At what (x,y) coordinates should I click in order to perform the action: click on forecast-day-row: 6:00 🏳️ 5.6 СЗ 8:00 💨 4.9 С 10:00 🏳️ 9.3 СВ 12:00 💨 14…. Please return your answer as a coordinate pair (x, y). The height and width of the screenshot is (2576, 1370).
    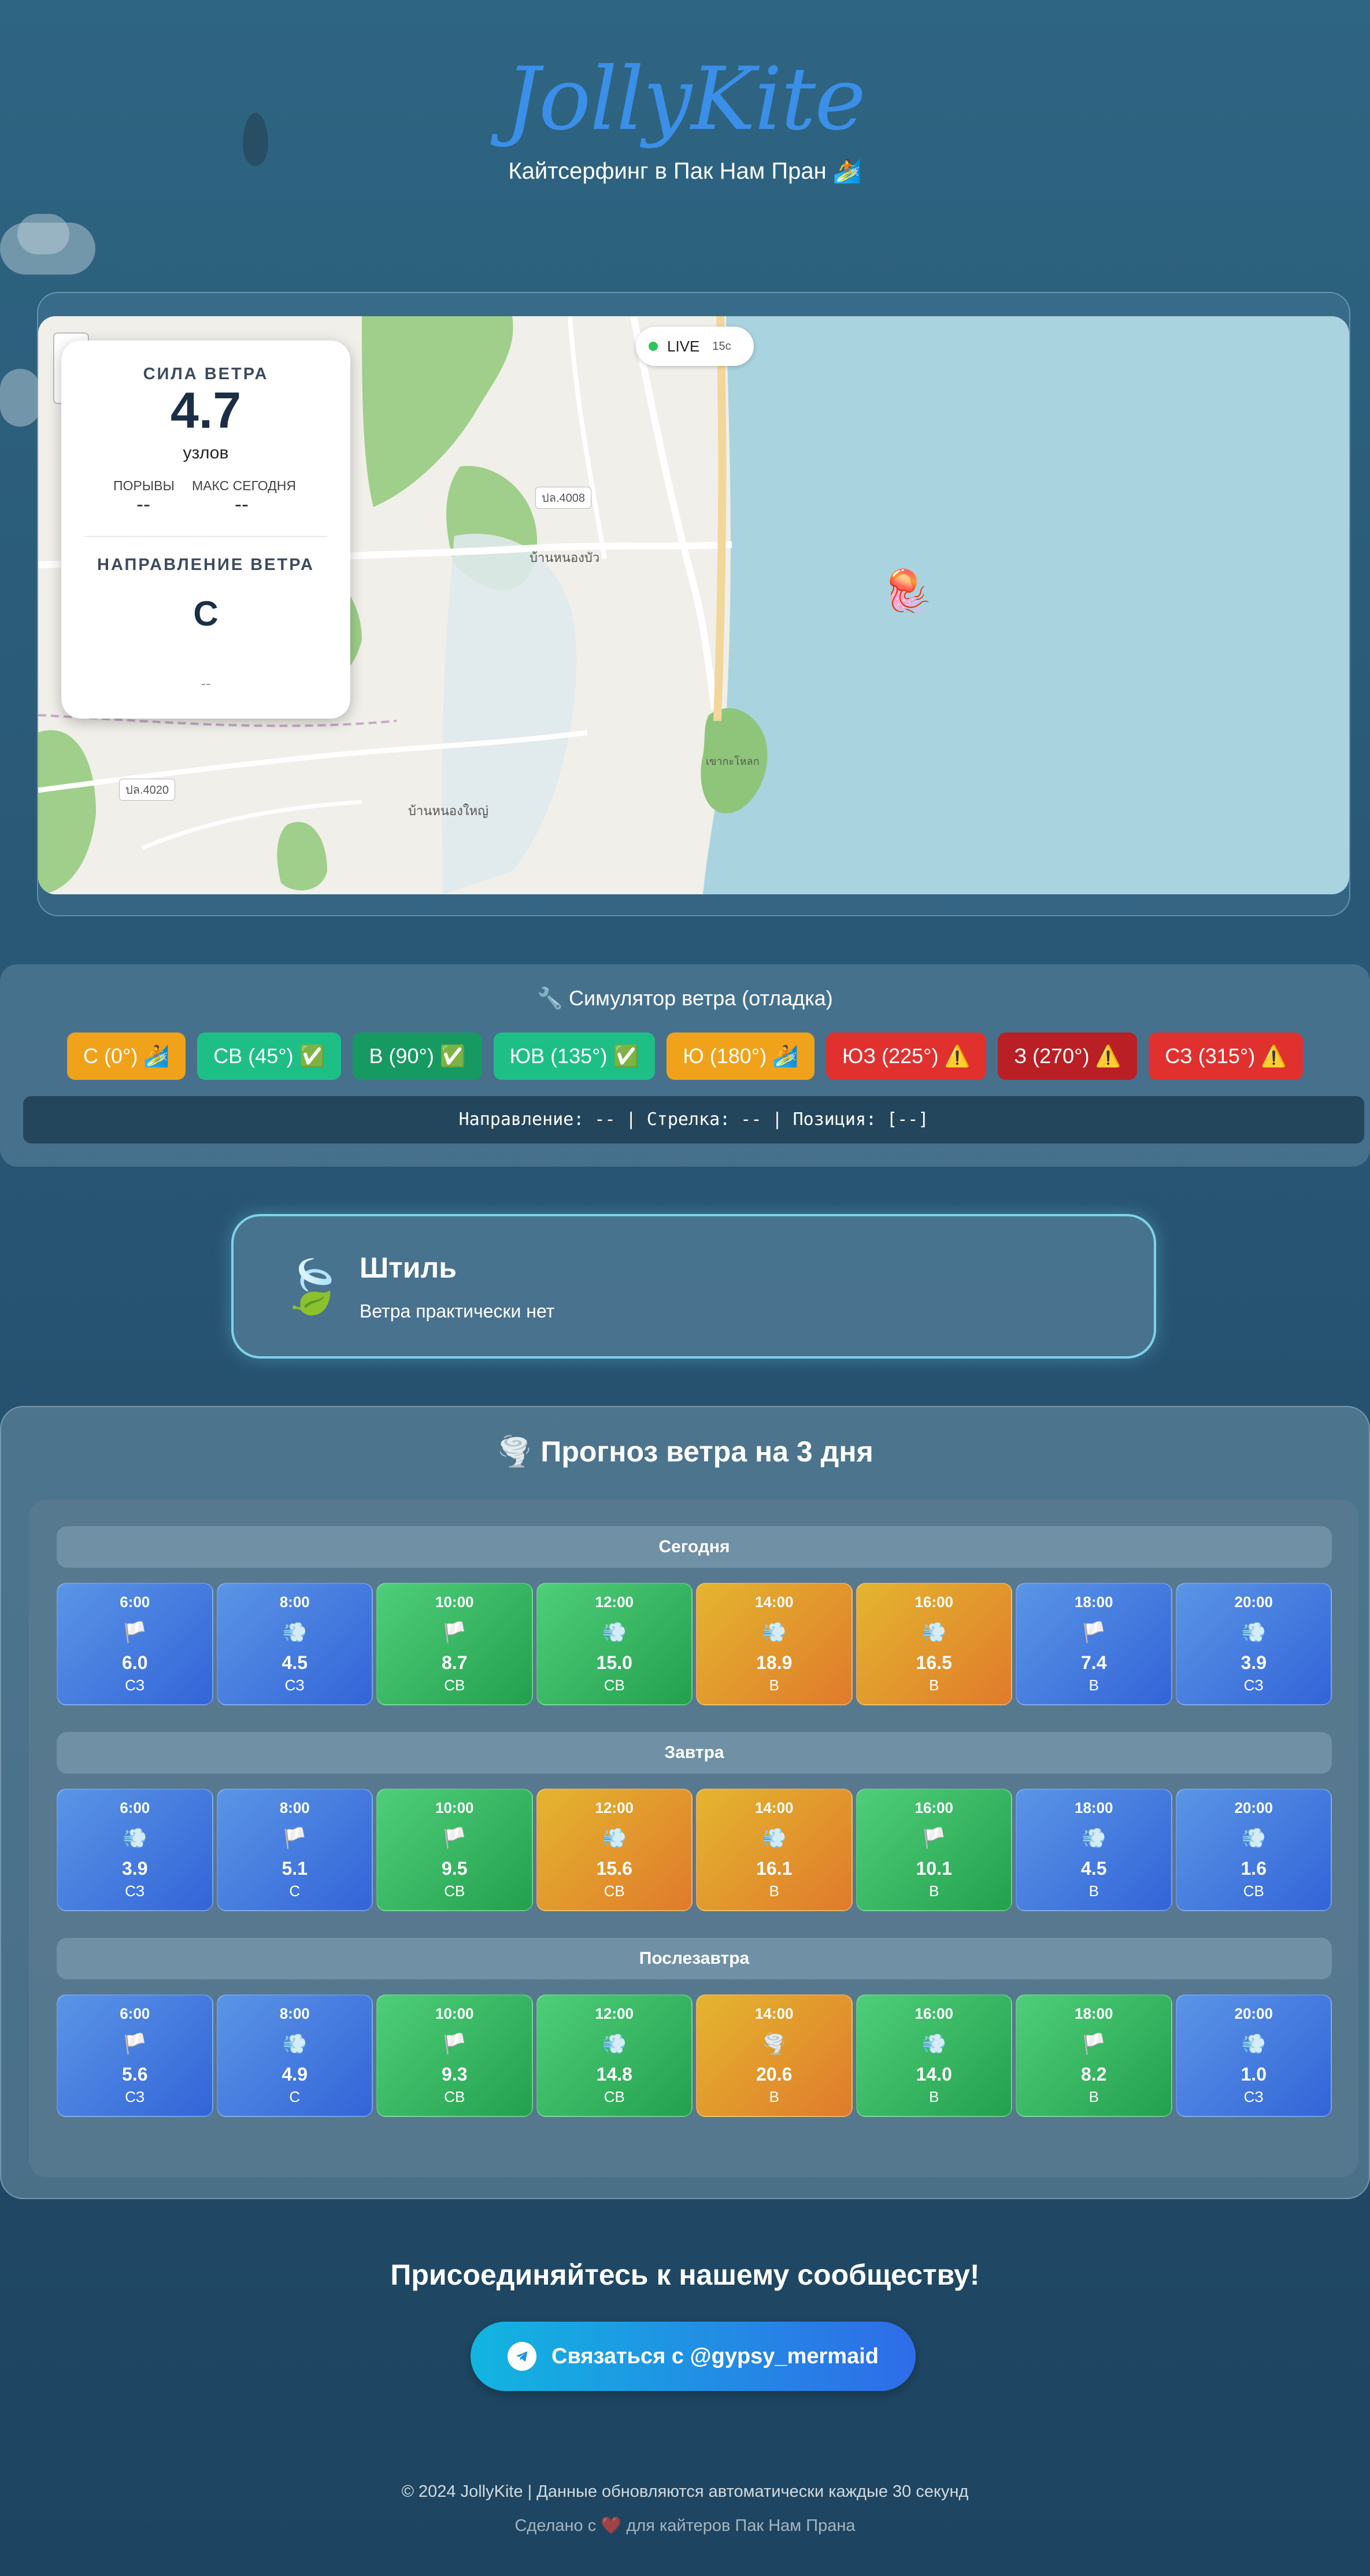
    Looking at the image, I should click on (695, 2055).